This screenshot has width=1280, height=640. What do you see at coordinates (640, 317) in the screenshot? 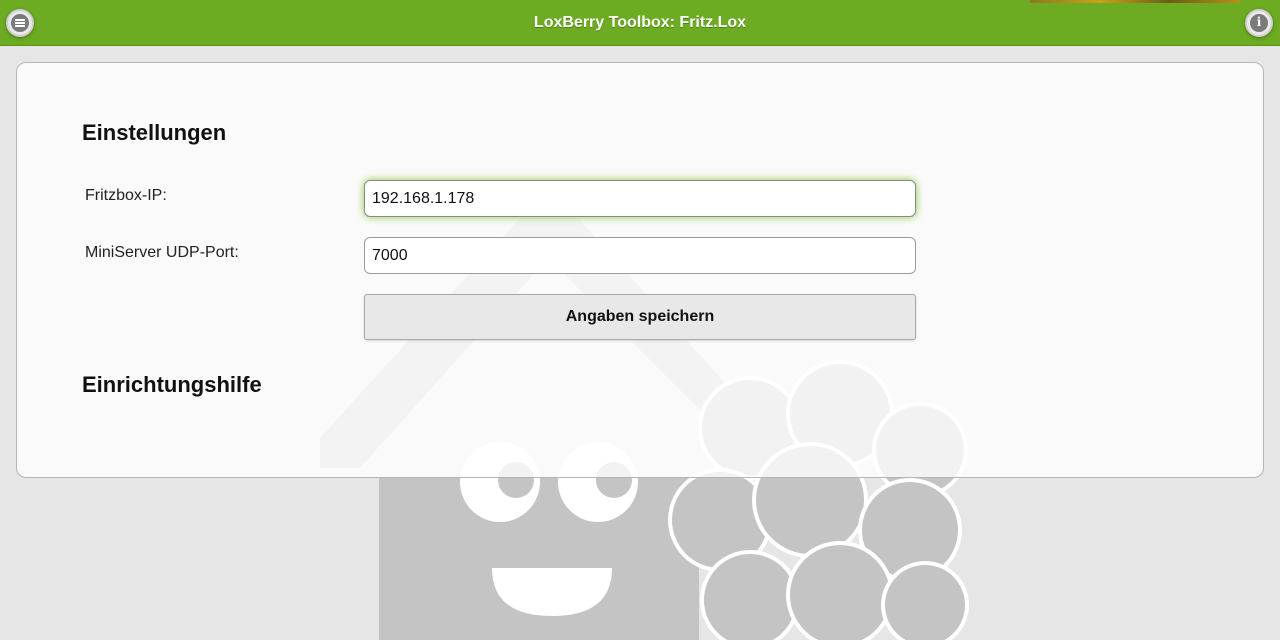
I see `save-button: Angaben speichern` at bounding box center [640, 317].